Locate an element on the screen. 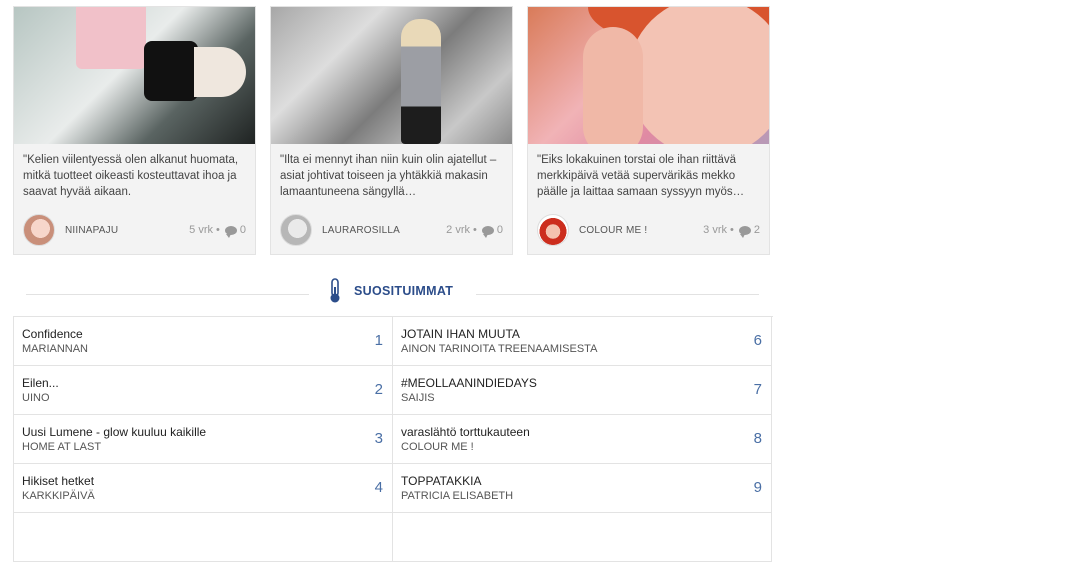 This screenshot has height=562, width=1067. post-age: 2 vrk is located at coordinates (458, 230).